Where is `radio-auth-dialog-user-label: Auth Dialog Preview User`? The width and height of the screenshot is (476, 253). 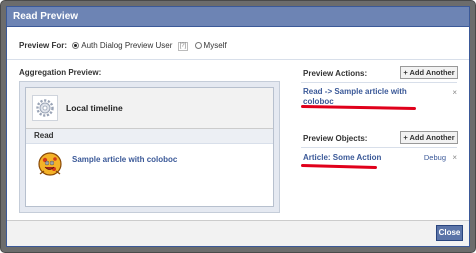
radio-auth-dialog-user-label: Auth Dialog Preview User is located at coordinates (126, 45).